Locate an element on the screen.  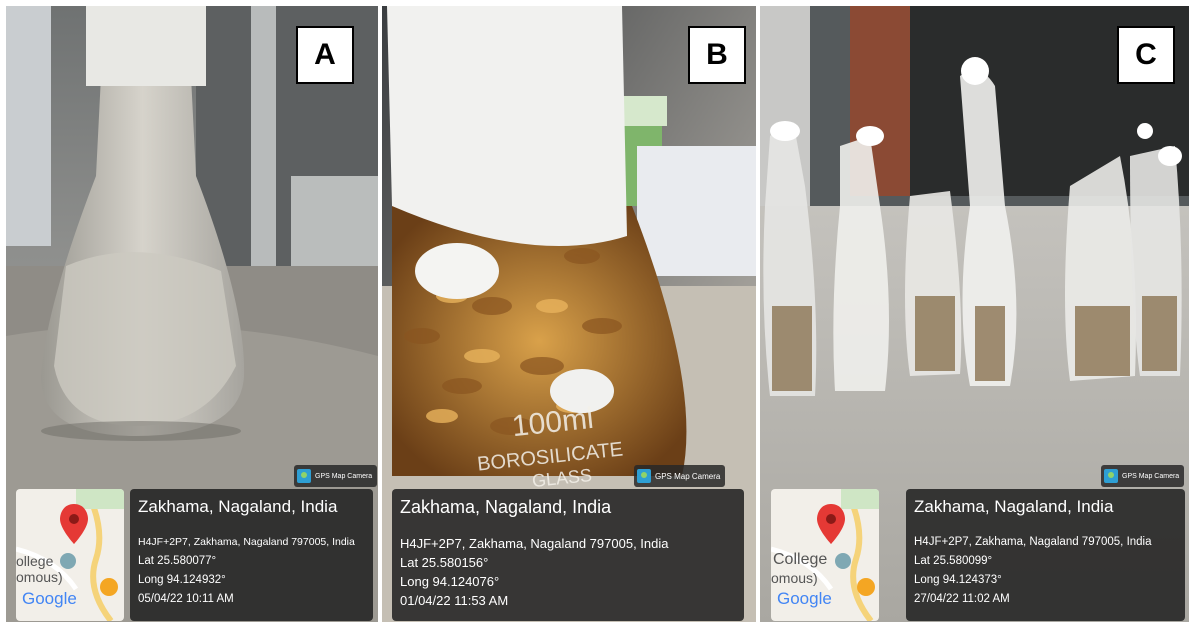
map-thumbnail: College omous) Google is located at coordinates (825, 555).